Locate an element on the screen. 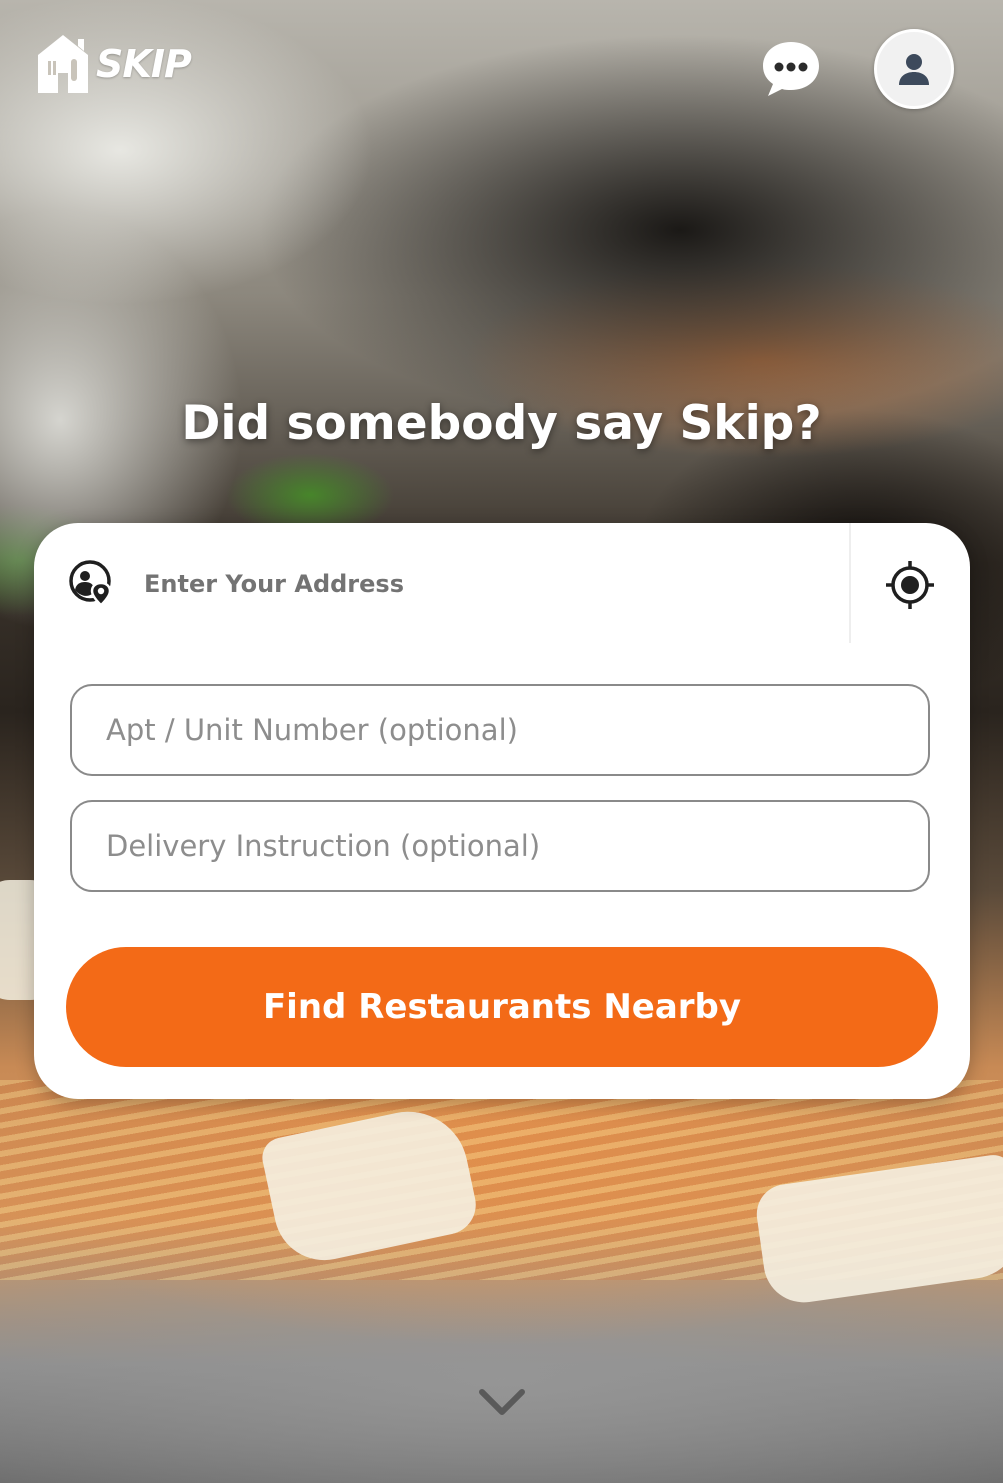  user-icon is located at coordinates (914, 69).